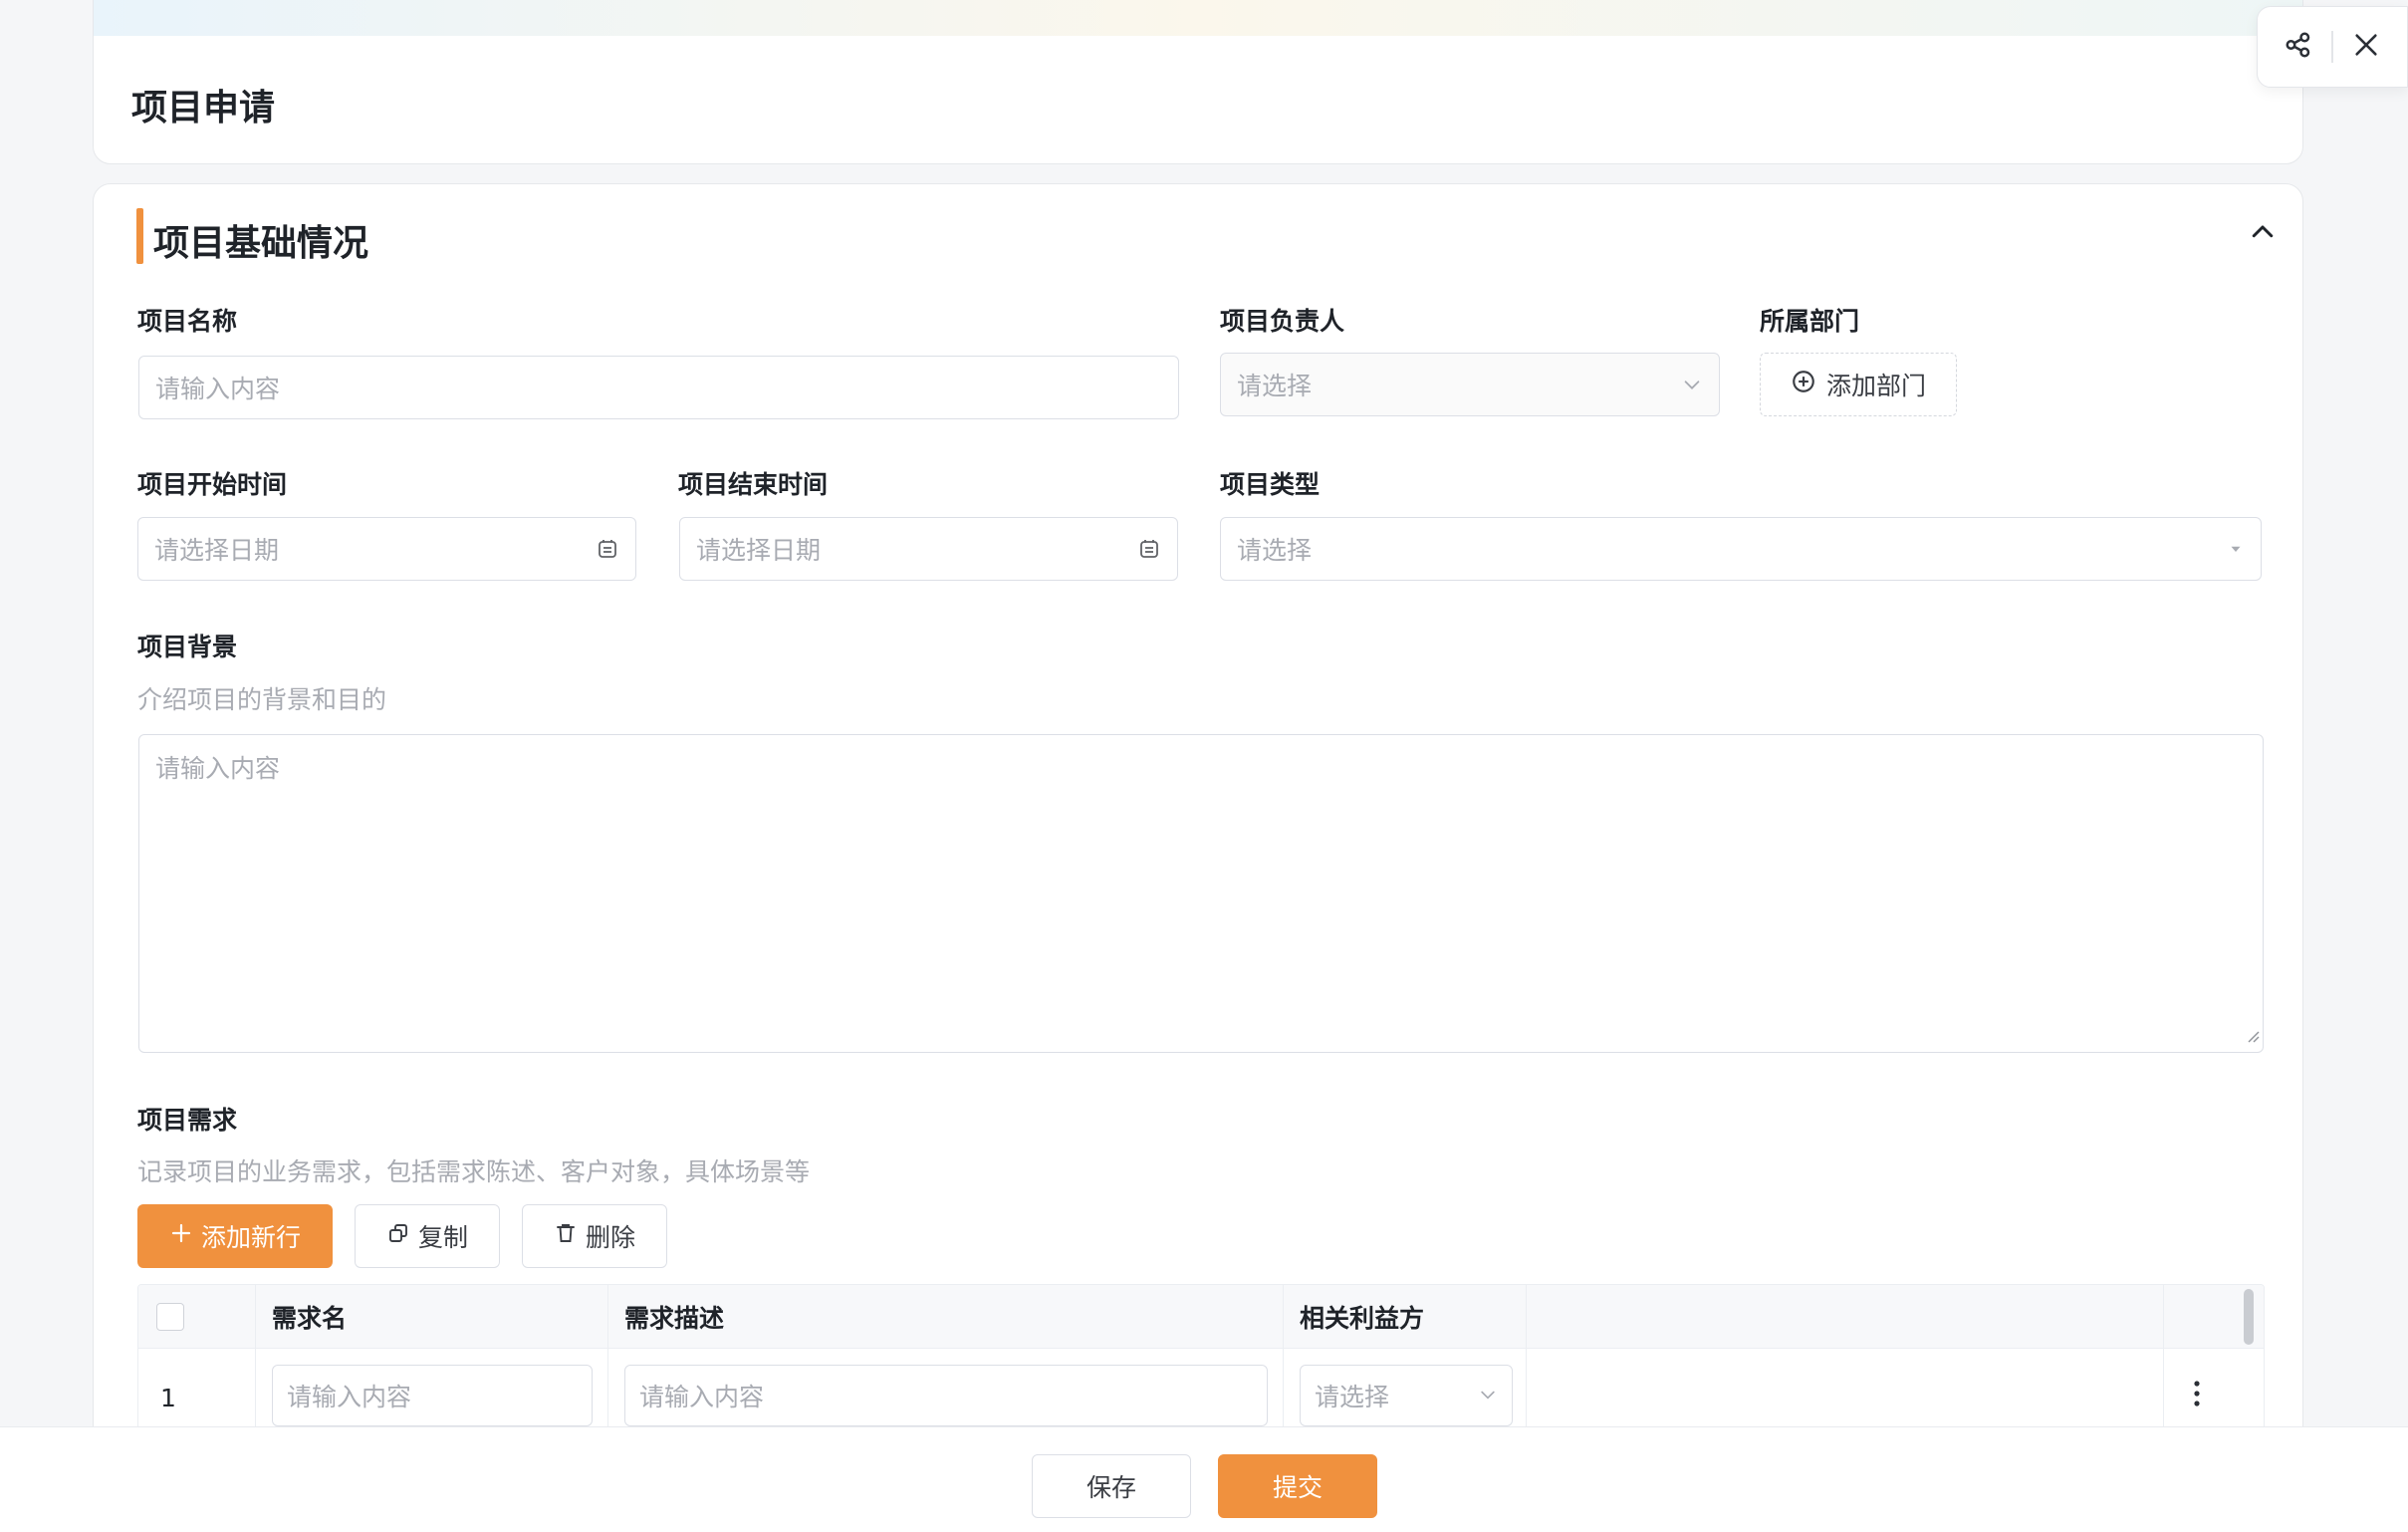 The width and height of the screenshot is (2408, 1532). Describe the element at coordinates (187, 1120) in the screenshot. I see `requirements-label: 项目需求` at that location.